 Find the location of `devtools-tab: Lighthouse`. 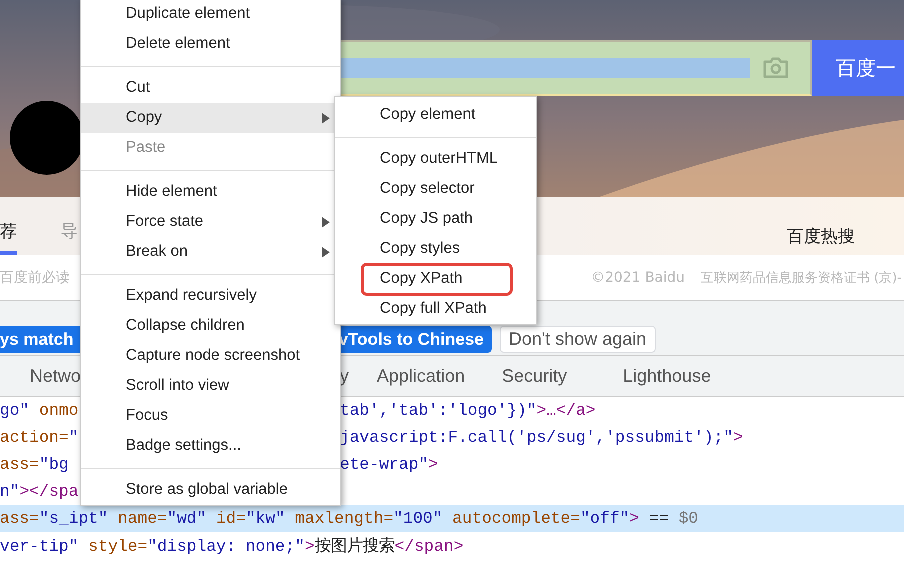

devtools-tab: Lighthouse is located at coordinates (667, 376).